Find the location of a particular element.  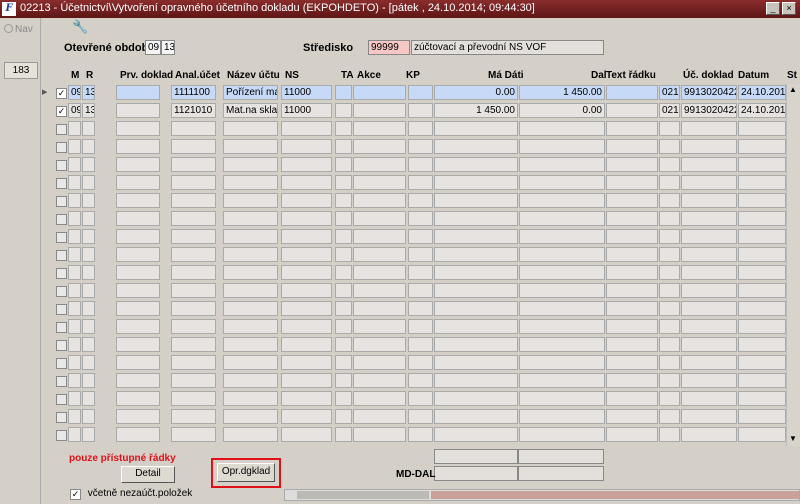

vertical-scrollbar: ▲ ▼ is located at coordinates (793, 265).